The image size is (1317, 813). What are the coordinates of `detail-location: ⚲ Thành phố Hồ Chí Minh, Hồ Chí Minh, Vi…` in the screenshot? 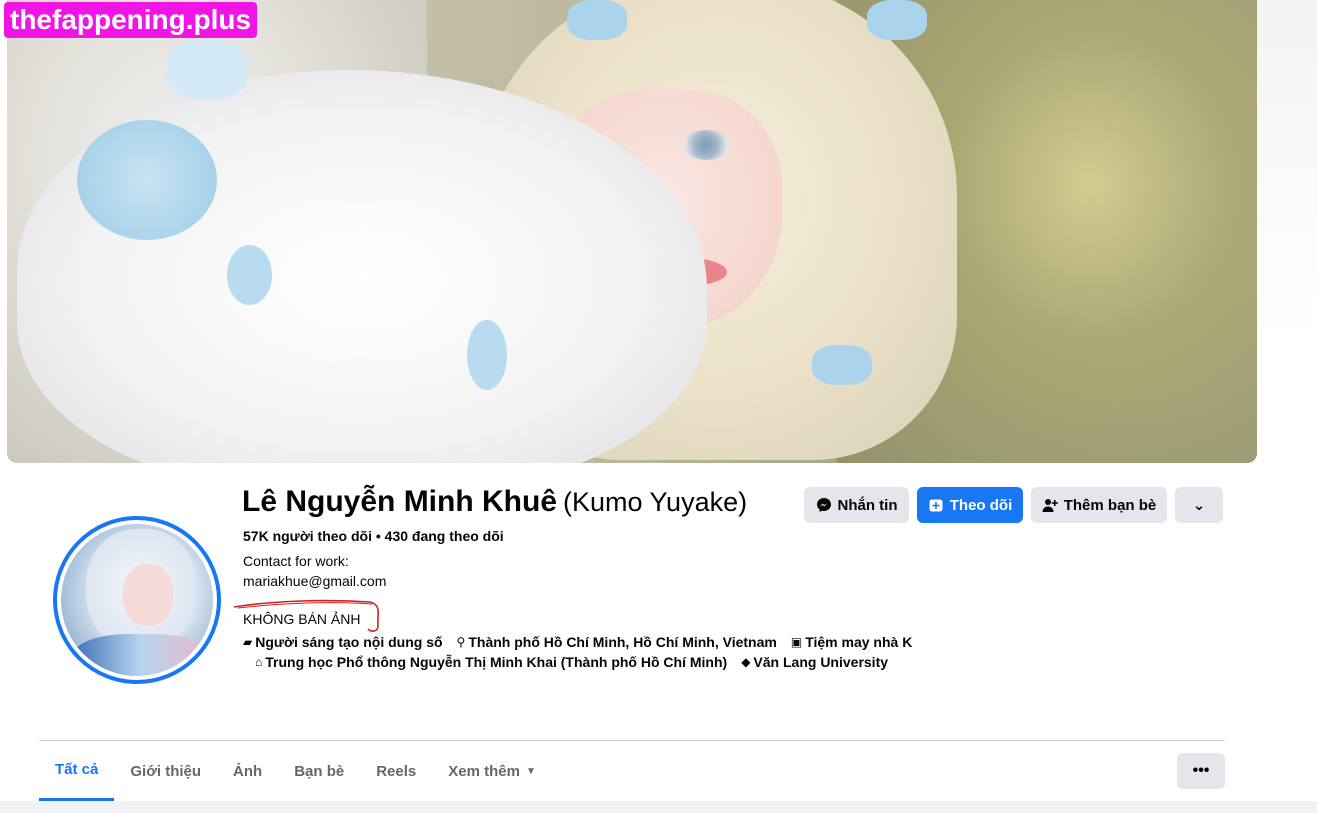 It's located at (617, 642).